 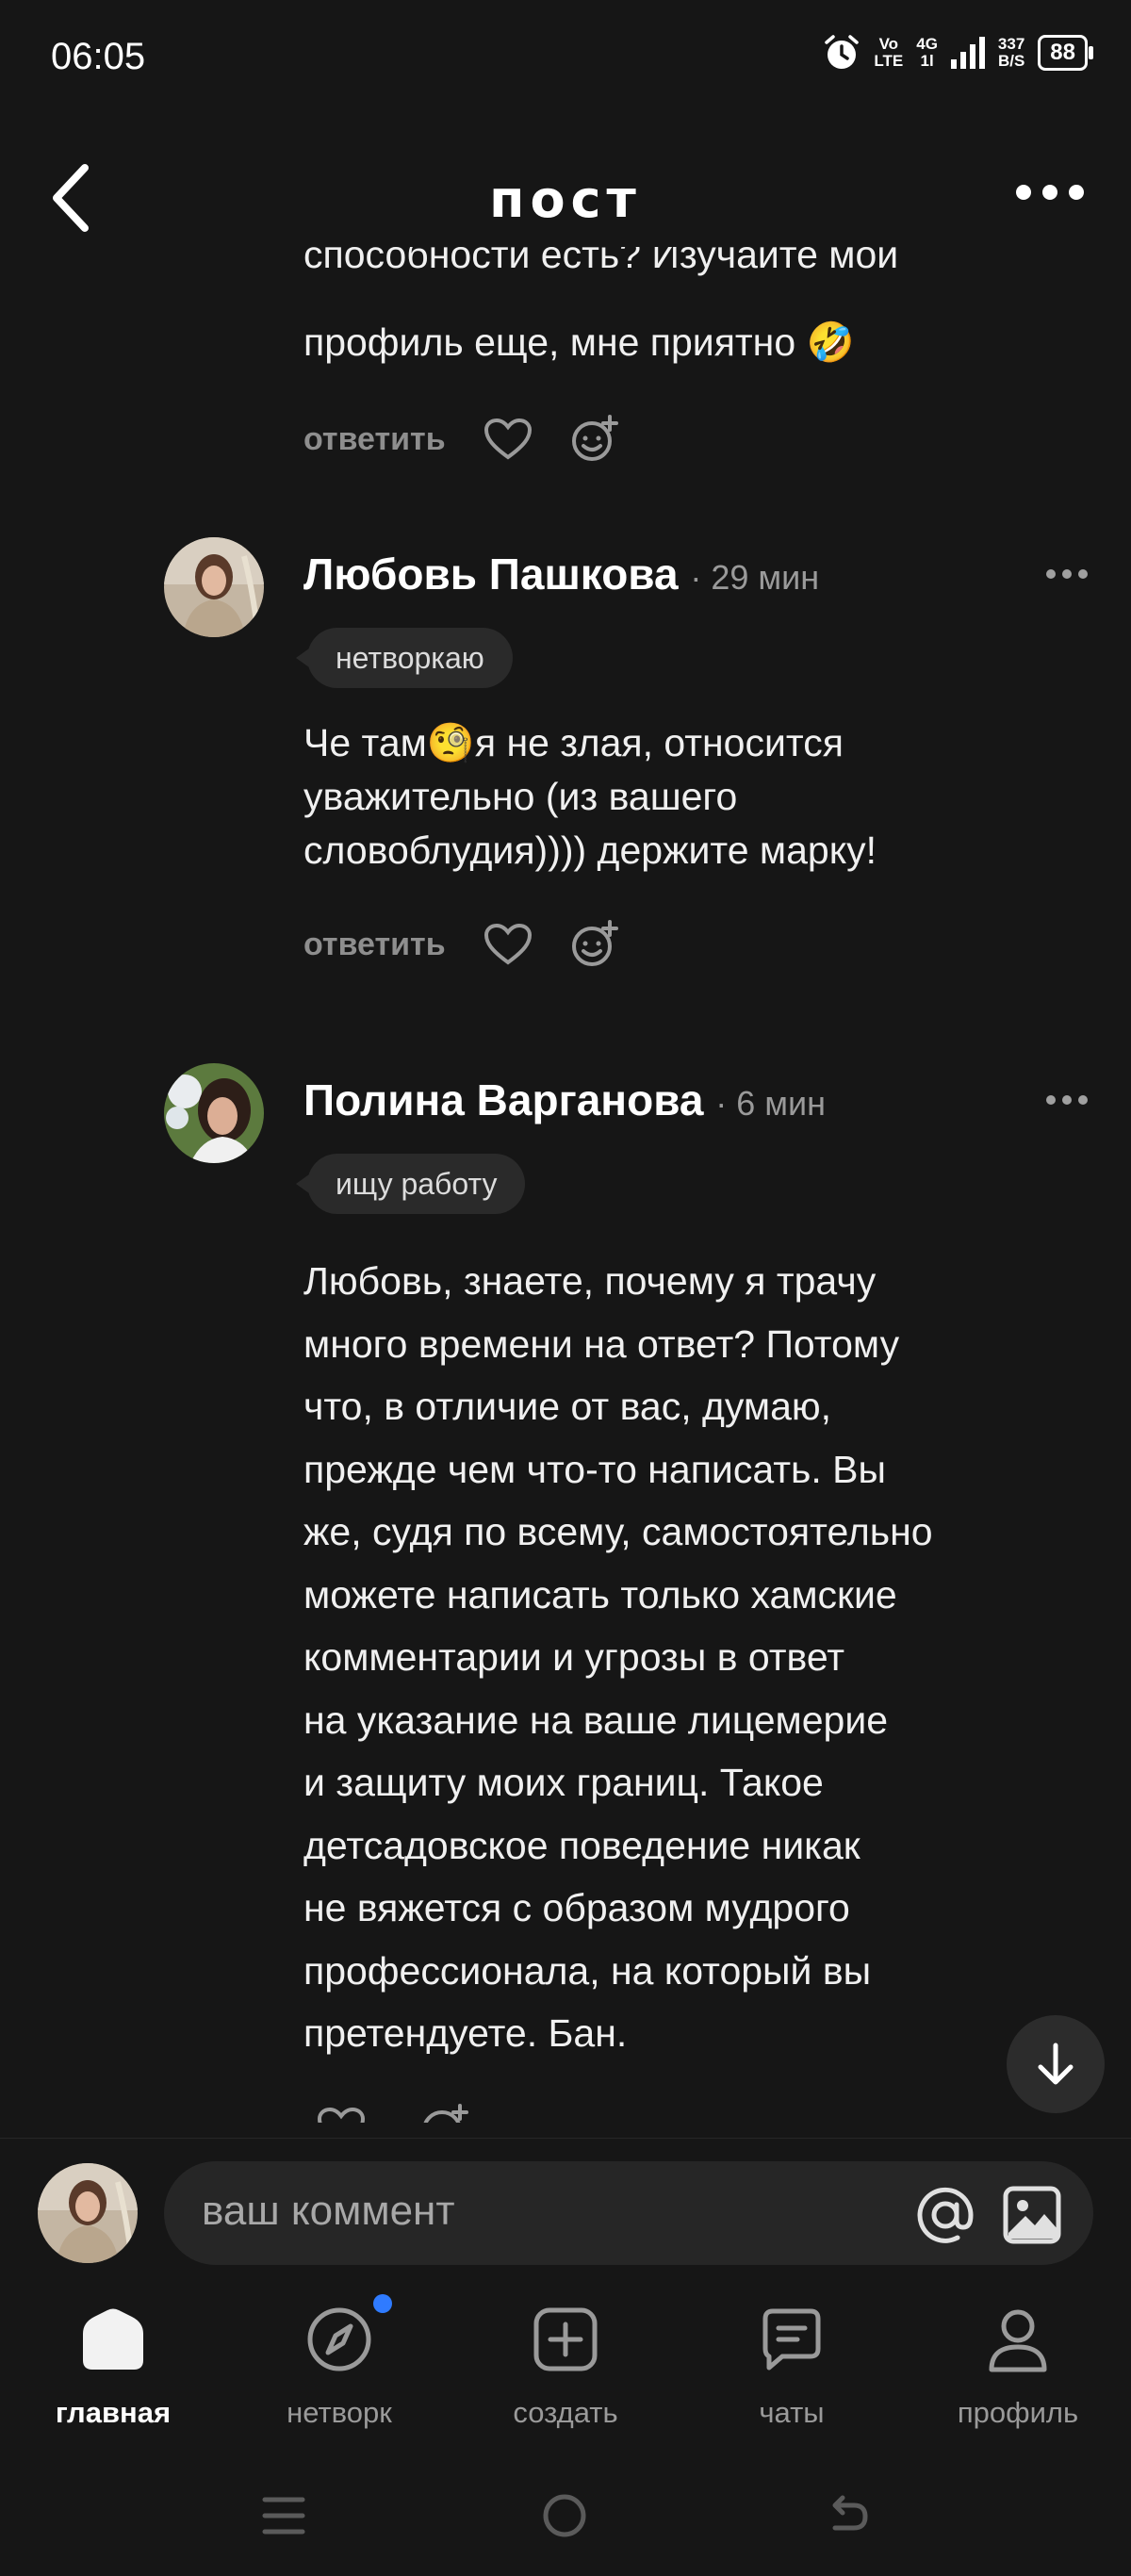 What do you see at coordinates (88, 2213) in the screenshot?
I see `my-avatar` at bounding box center [88, 2213].